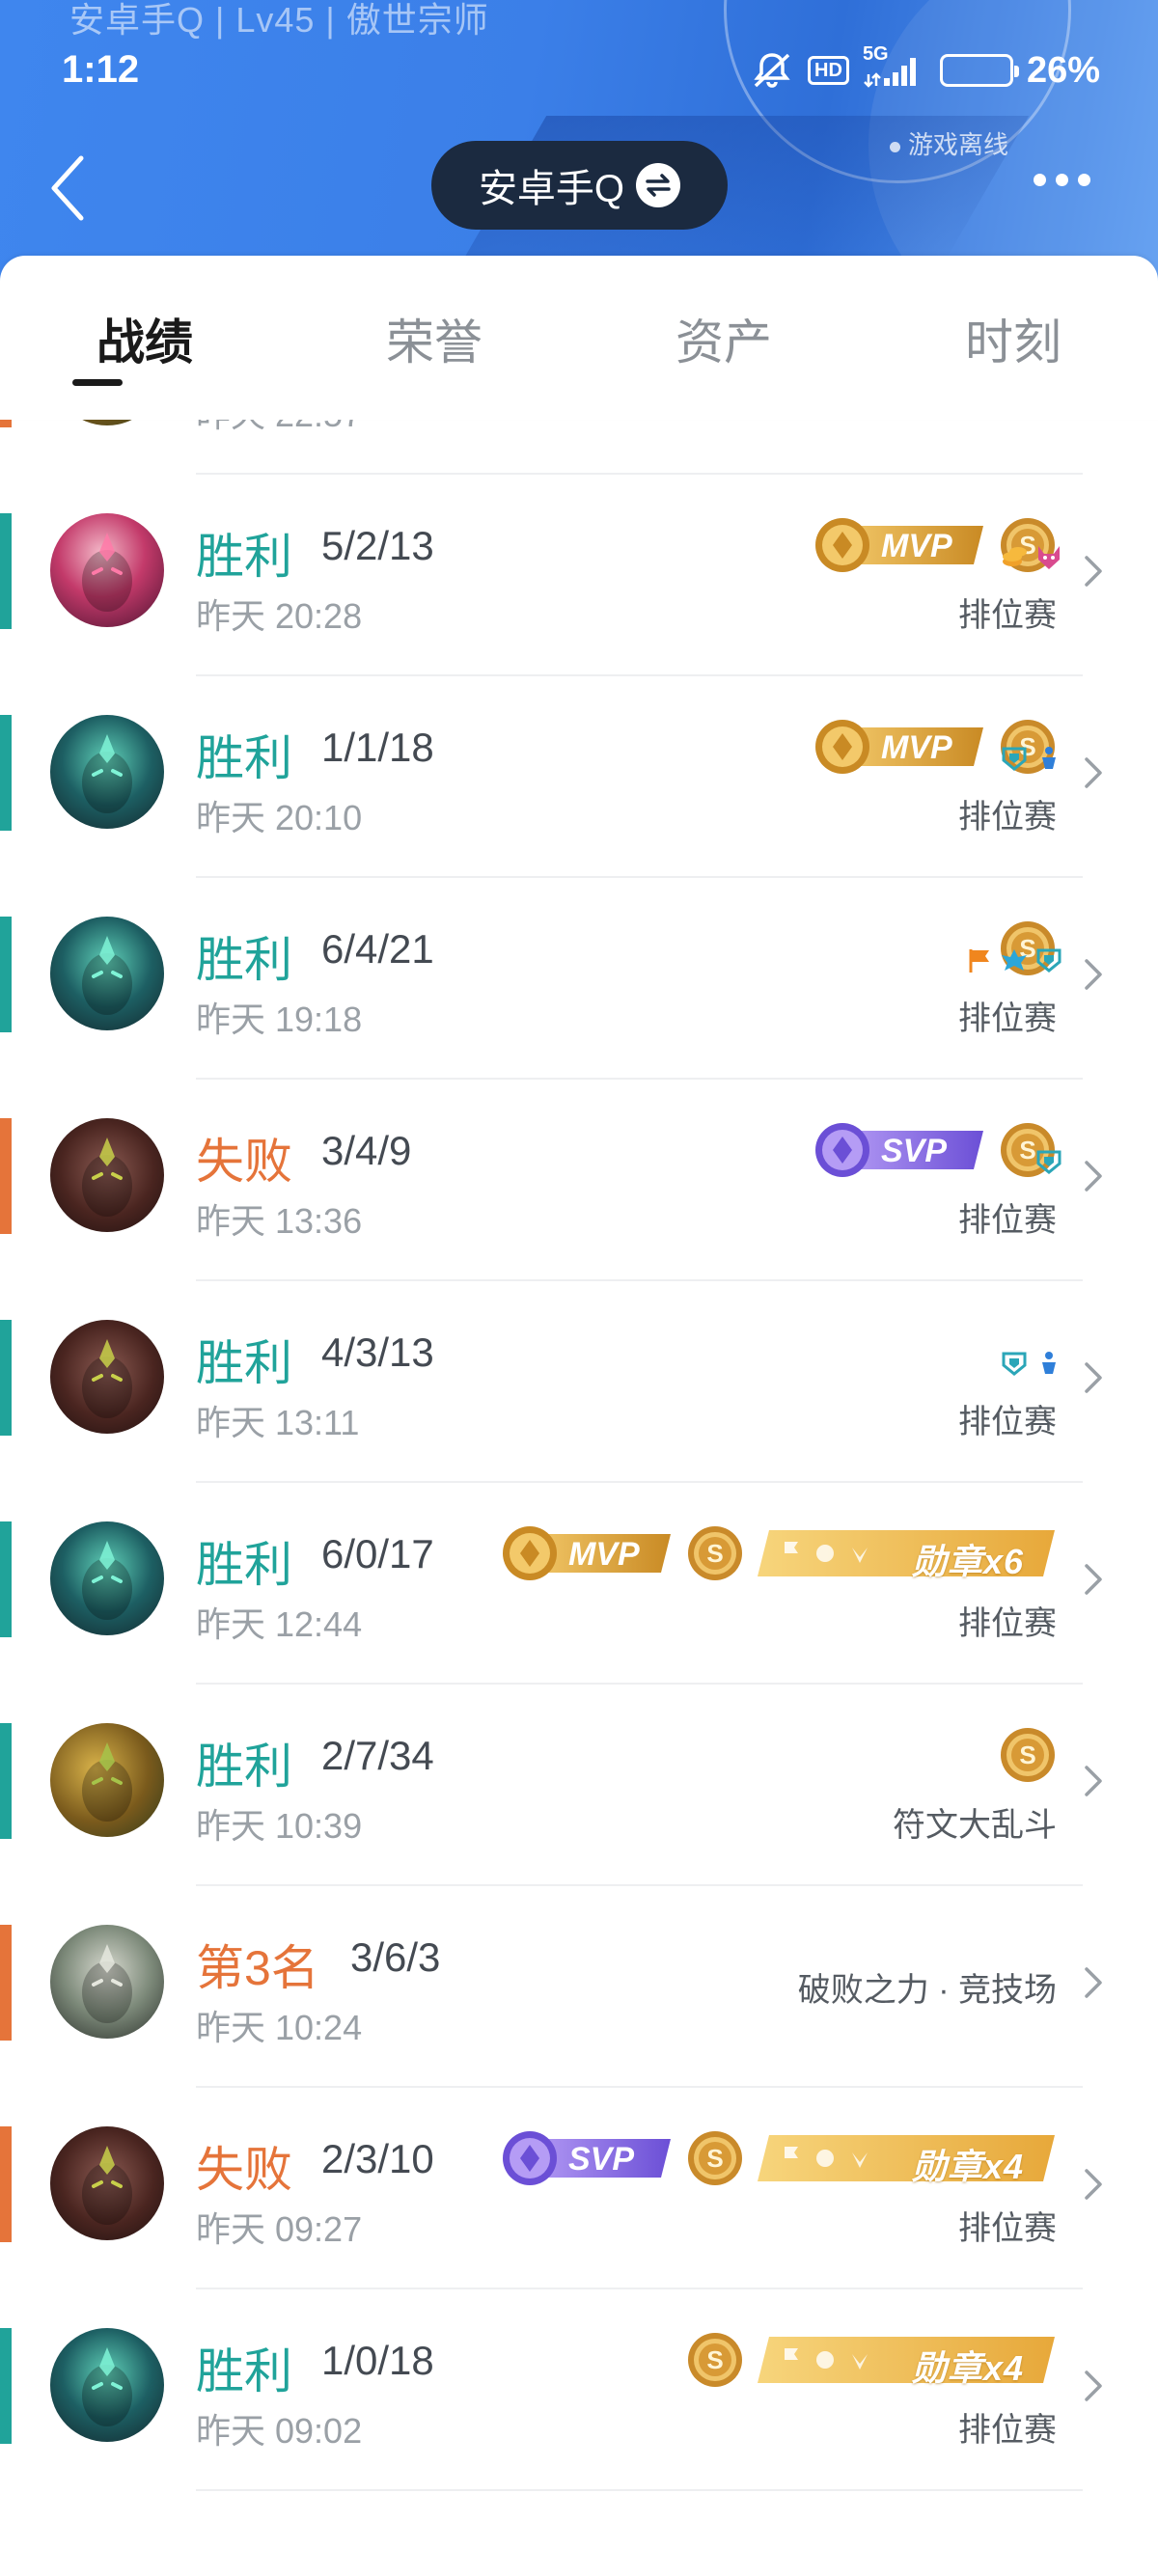 Image resolution: width=1158 pixels, height=2576 pixels. What do you see at coordinates (579, 979) in the screenshot?
I see `match-row: 胜利 6/4/21 昨天 19:18 排位赛 S` at bounding box center [579, 979].